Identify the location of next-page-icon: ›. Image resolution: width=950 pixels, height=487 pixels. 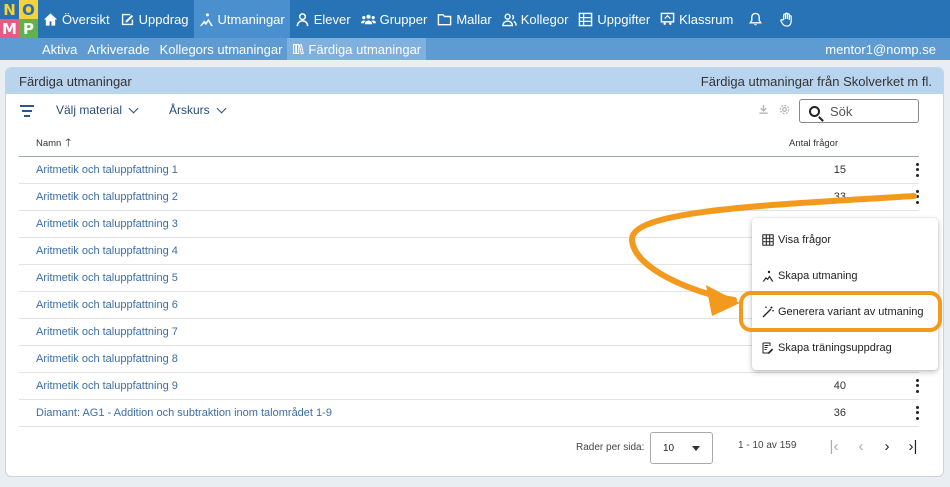
(887, 446).